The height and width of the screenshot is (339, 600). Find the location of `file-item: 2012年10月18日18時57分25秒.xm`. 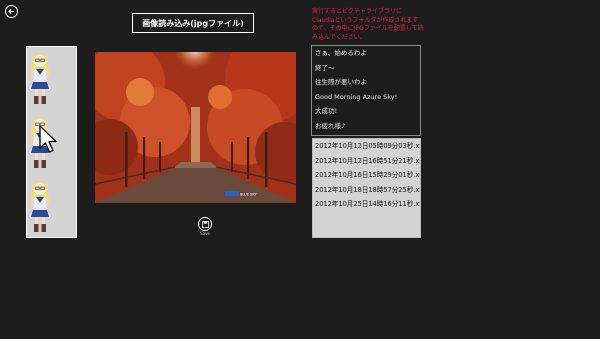

file-item: 2012年10月18日18時57分25秒.xm is located at coordinates (366, 190).